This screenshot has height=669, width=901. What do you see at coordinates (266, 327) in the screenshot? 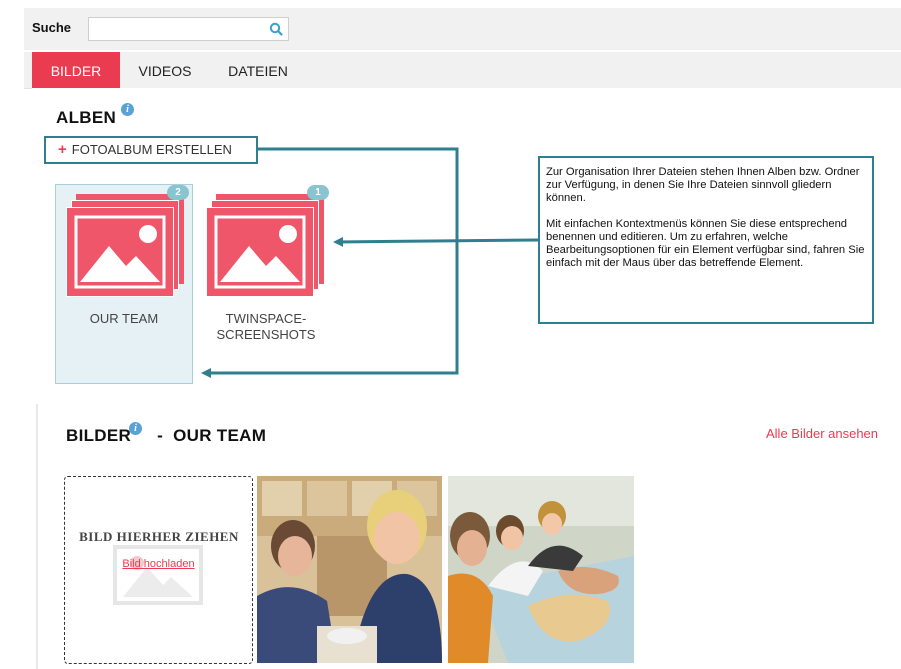
I see `album-title-twinspace-screenshots: TWINSPACE- SCREENSHOTS` at bounding box center [266, 327].